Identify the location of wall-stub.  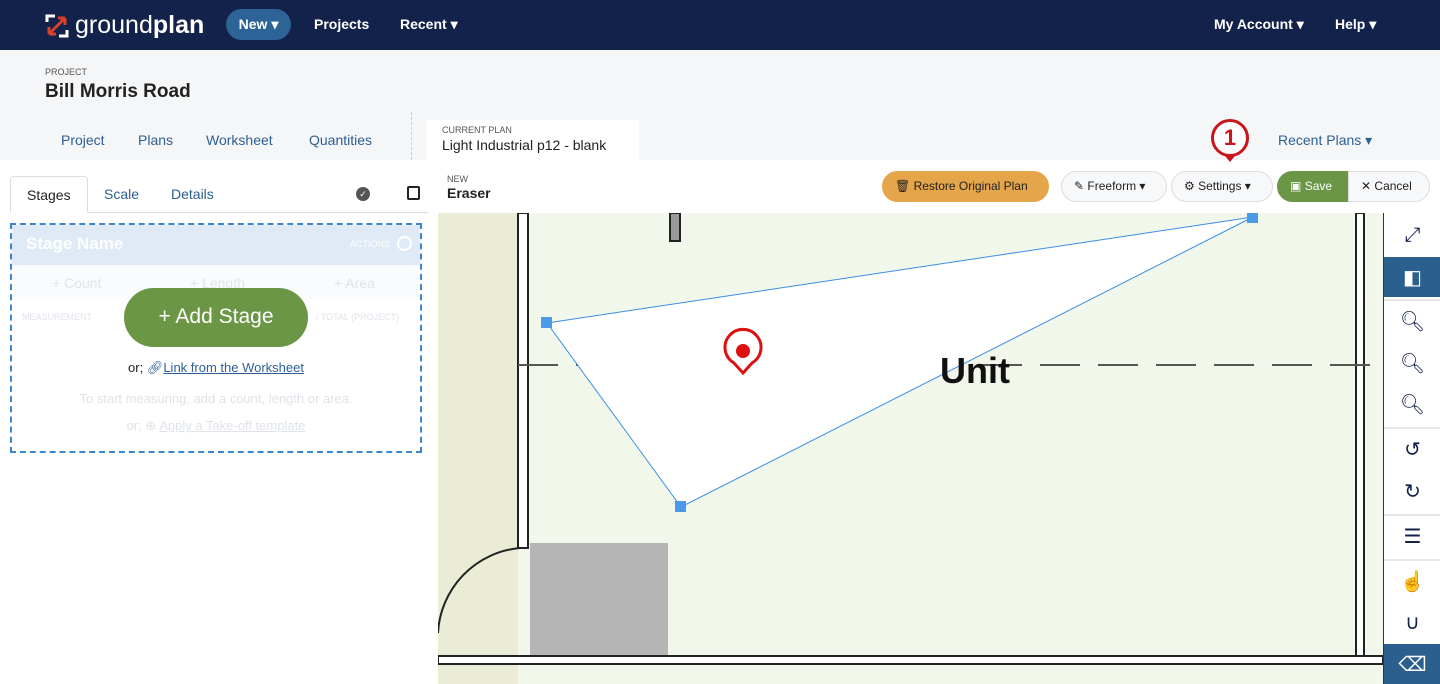
(675, 227).